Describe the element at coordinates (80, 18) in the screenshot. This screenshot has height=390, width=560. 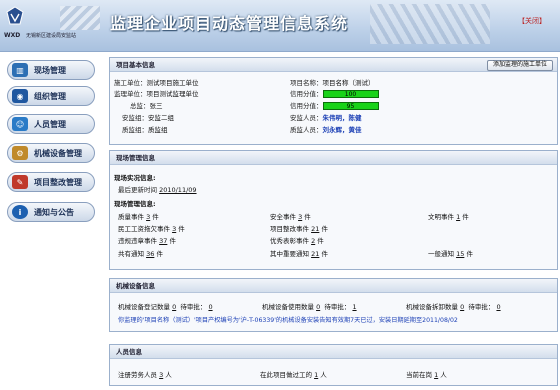
I see `header-decoration` at that location.